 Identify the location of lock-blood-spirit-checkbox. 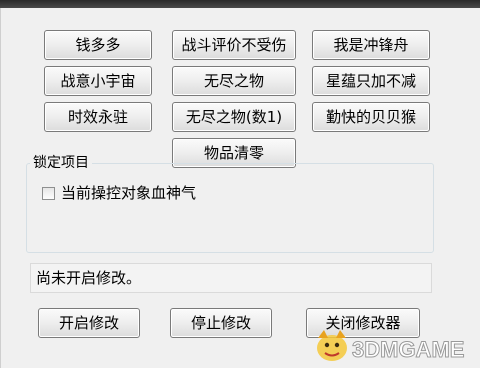
(48, 193).